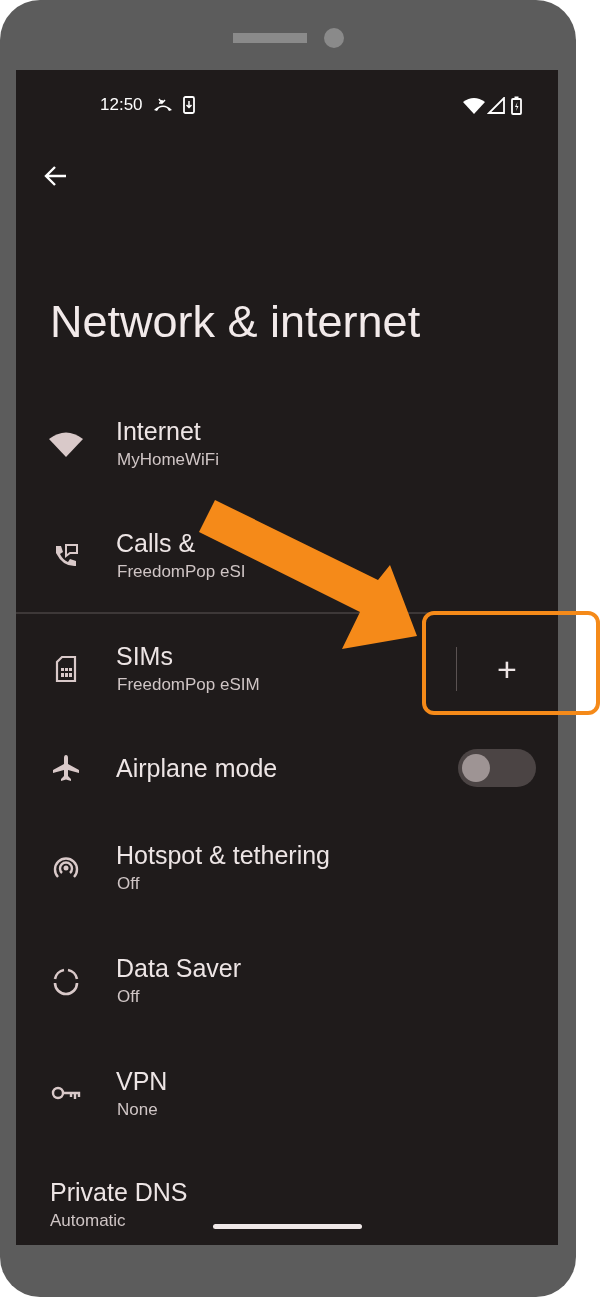 The image size is (600, 1297). What do you see at coordinates (144, 656) in the screenshot?
I see `setting-title: SIMs` at bounding box center [144, 656].